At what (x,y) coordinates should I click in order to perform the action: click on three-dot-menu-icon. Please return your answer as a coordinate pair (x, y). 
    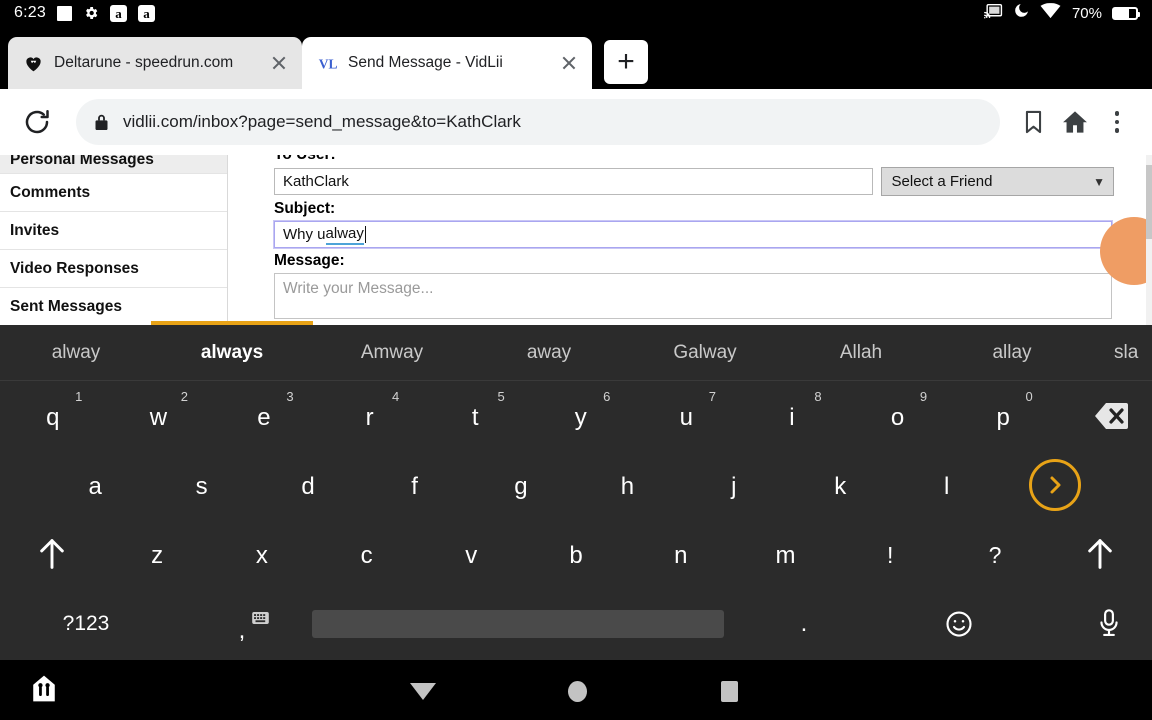
    Looking at the image, I should click on (1117, 122).